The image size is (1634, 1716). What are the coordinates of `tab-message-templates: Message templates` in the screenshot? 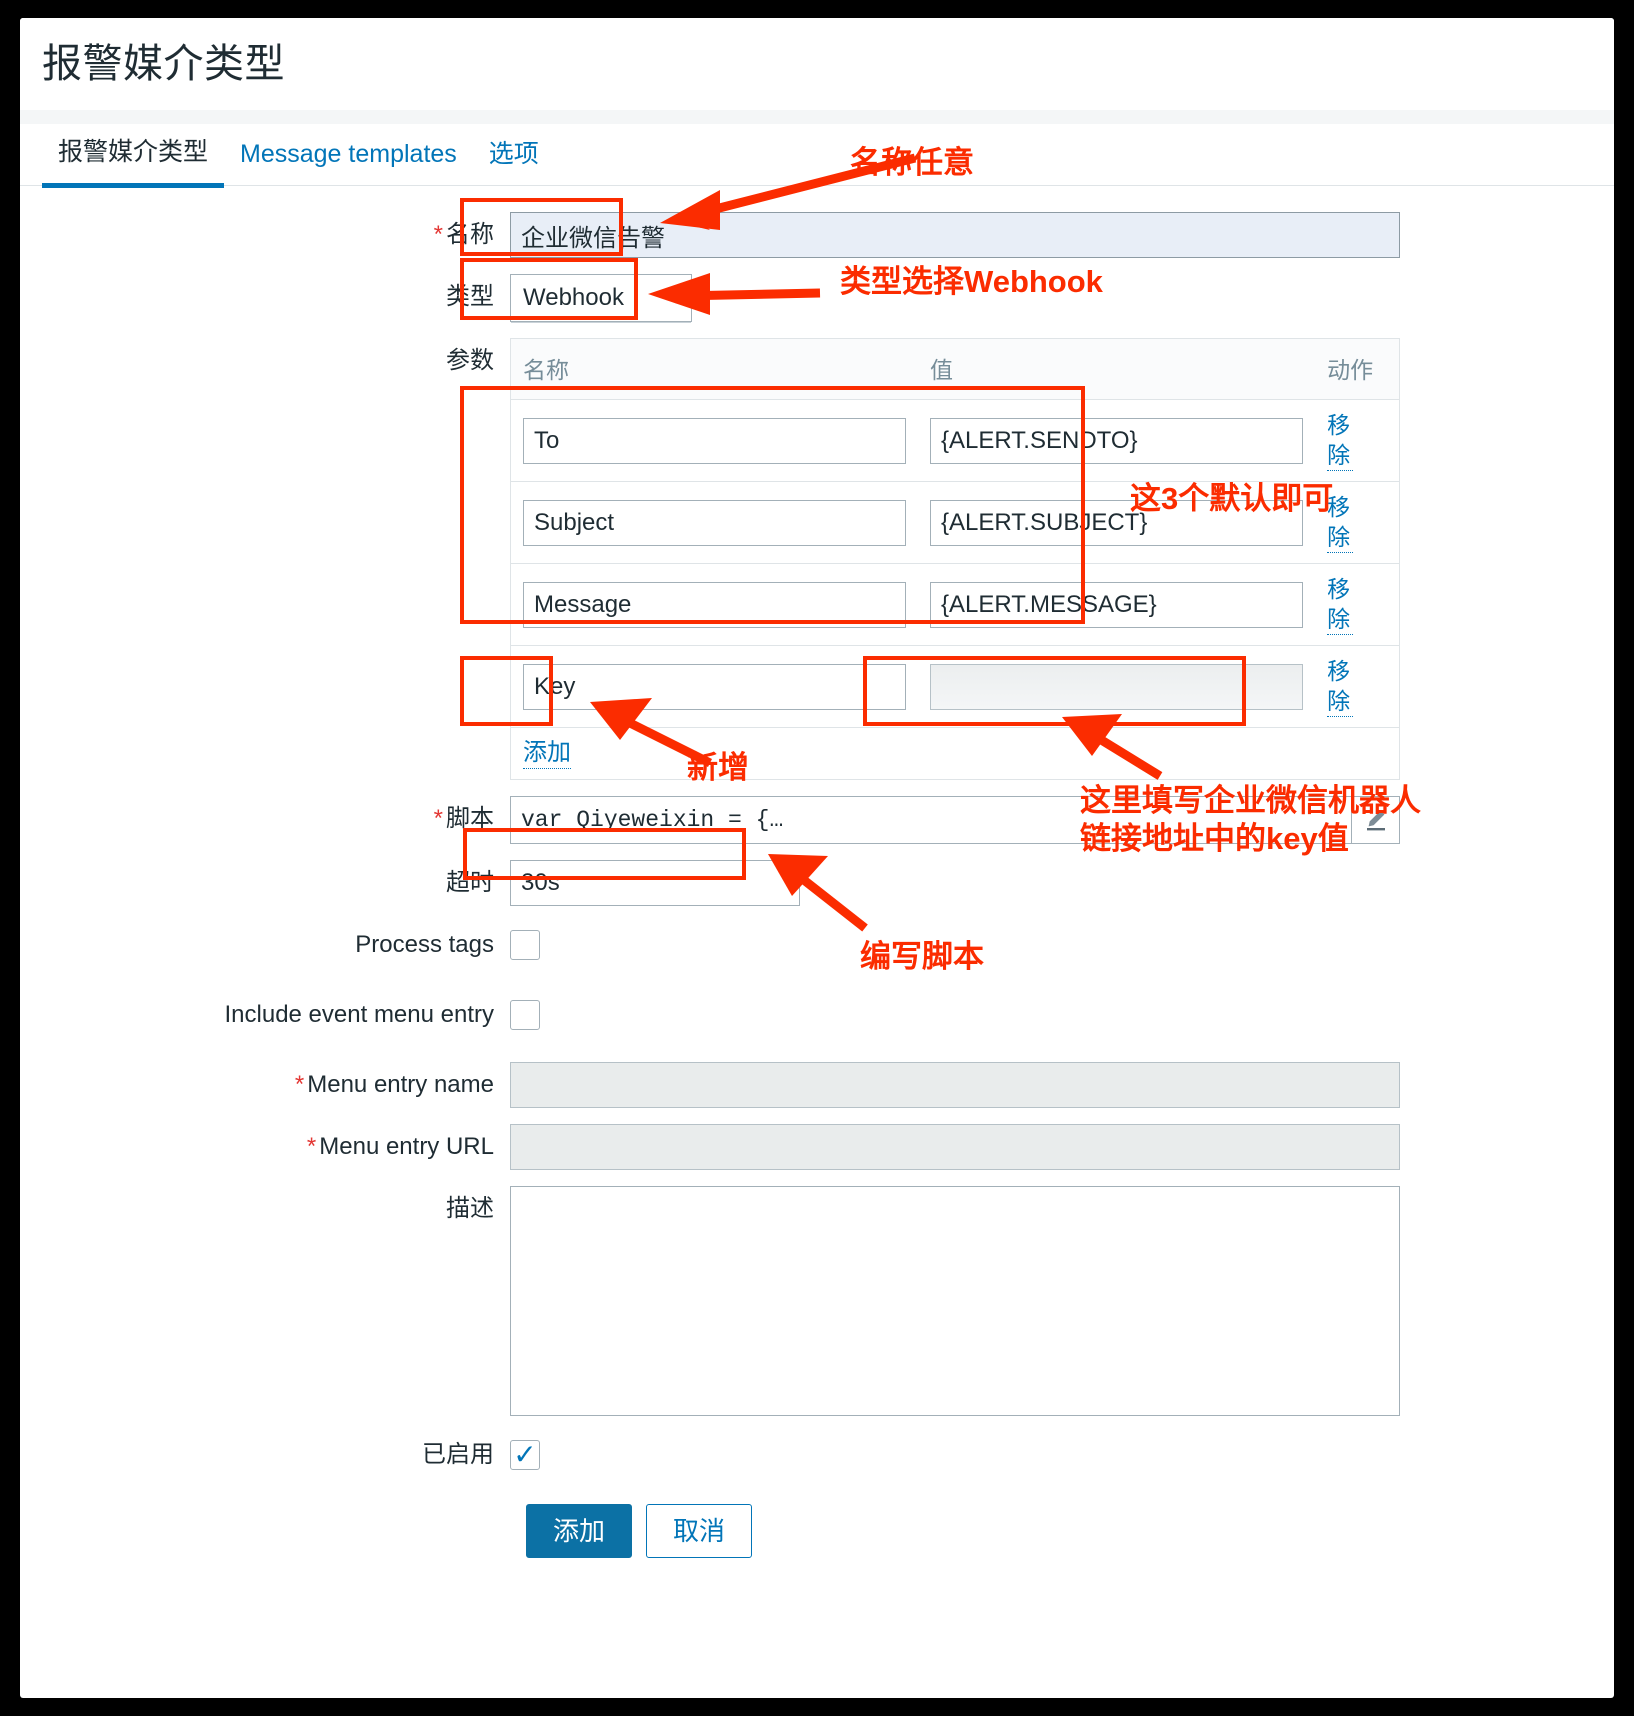 It's located at (348, 162).